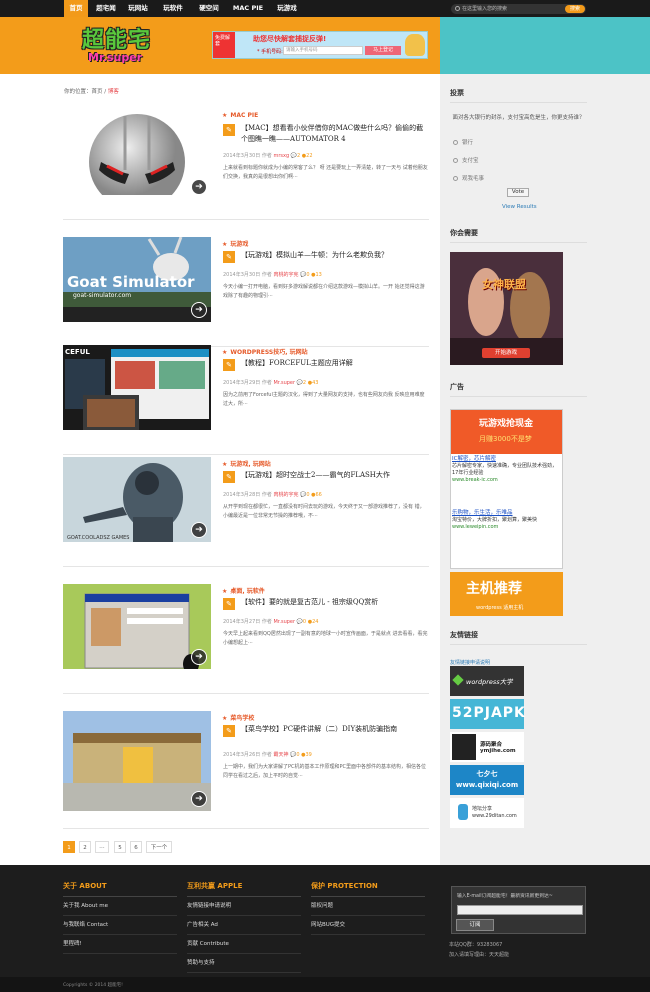  What do you see at coordinates (248, 8) in the screenshot?
I see `nav-macpie: MAC PIE` at bounding box center [248, 8].